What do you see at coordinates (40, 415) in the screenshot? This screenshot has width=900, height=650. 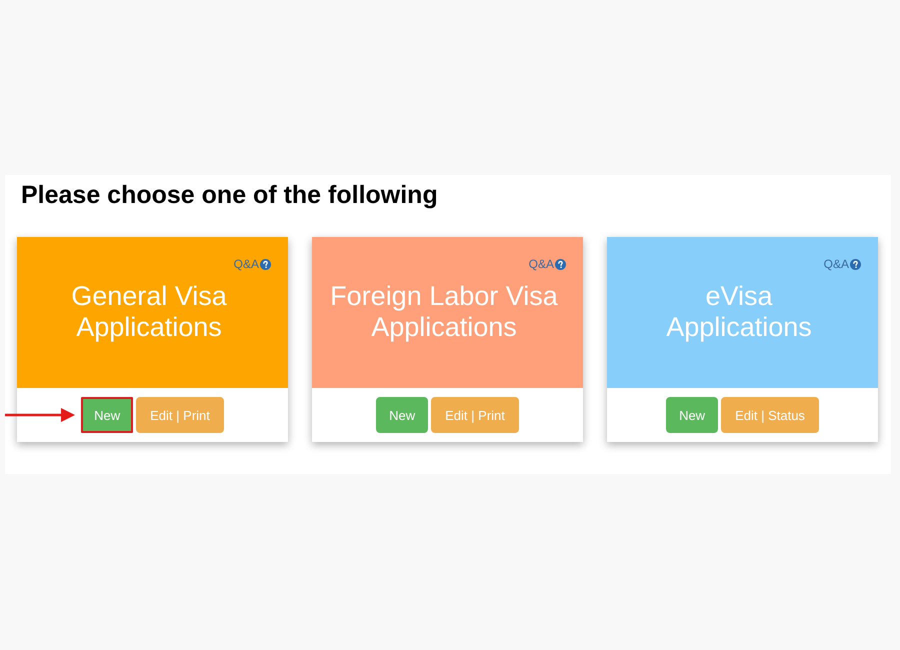 I see `pointer-arrow-icon` at bounding box center [40, 415].